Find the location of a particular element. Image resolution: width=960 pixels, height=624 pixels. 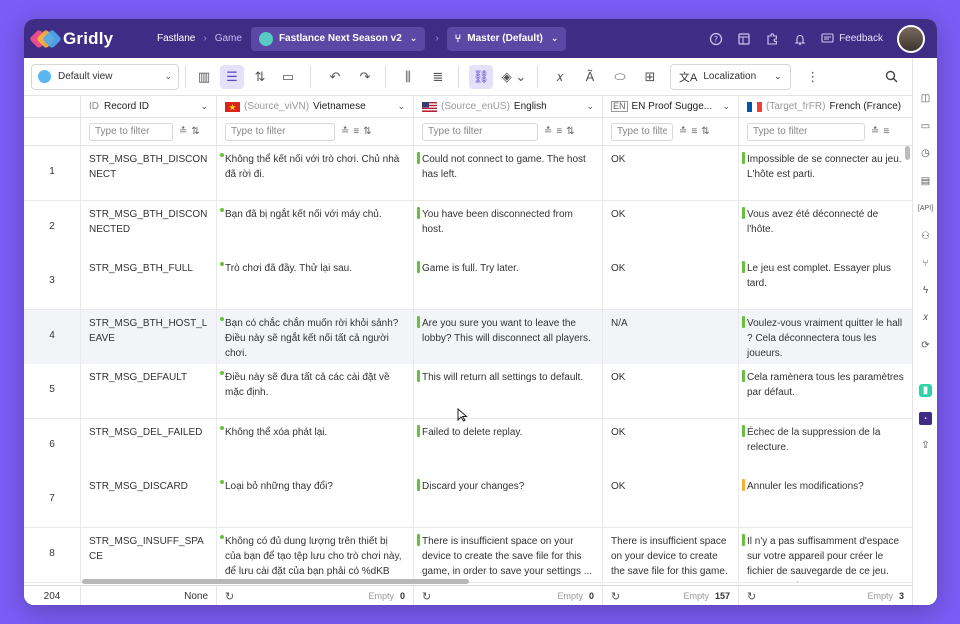

cell-fr: Le jeu est complet. Essayer plus tard. is located at coordinates (825, 282).